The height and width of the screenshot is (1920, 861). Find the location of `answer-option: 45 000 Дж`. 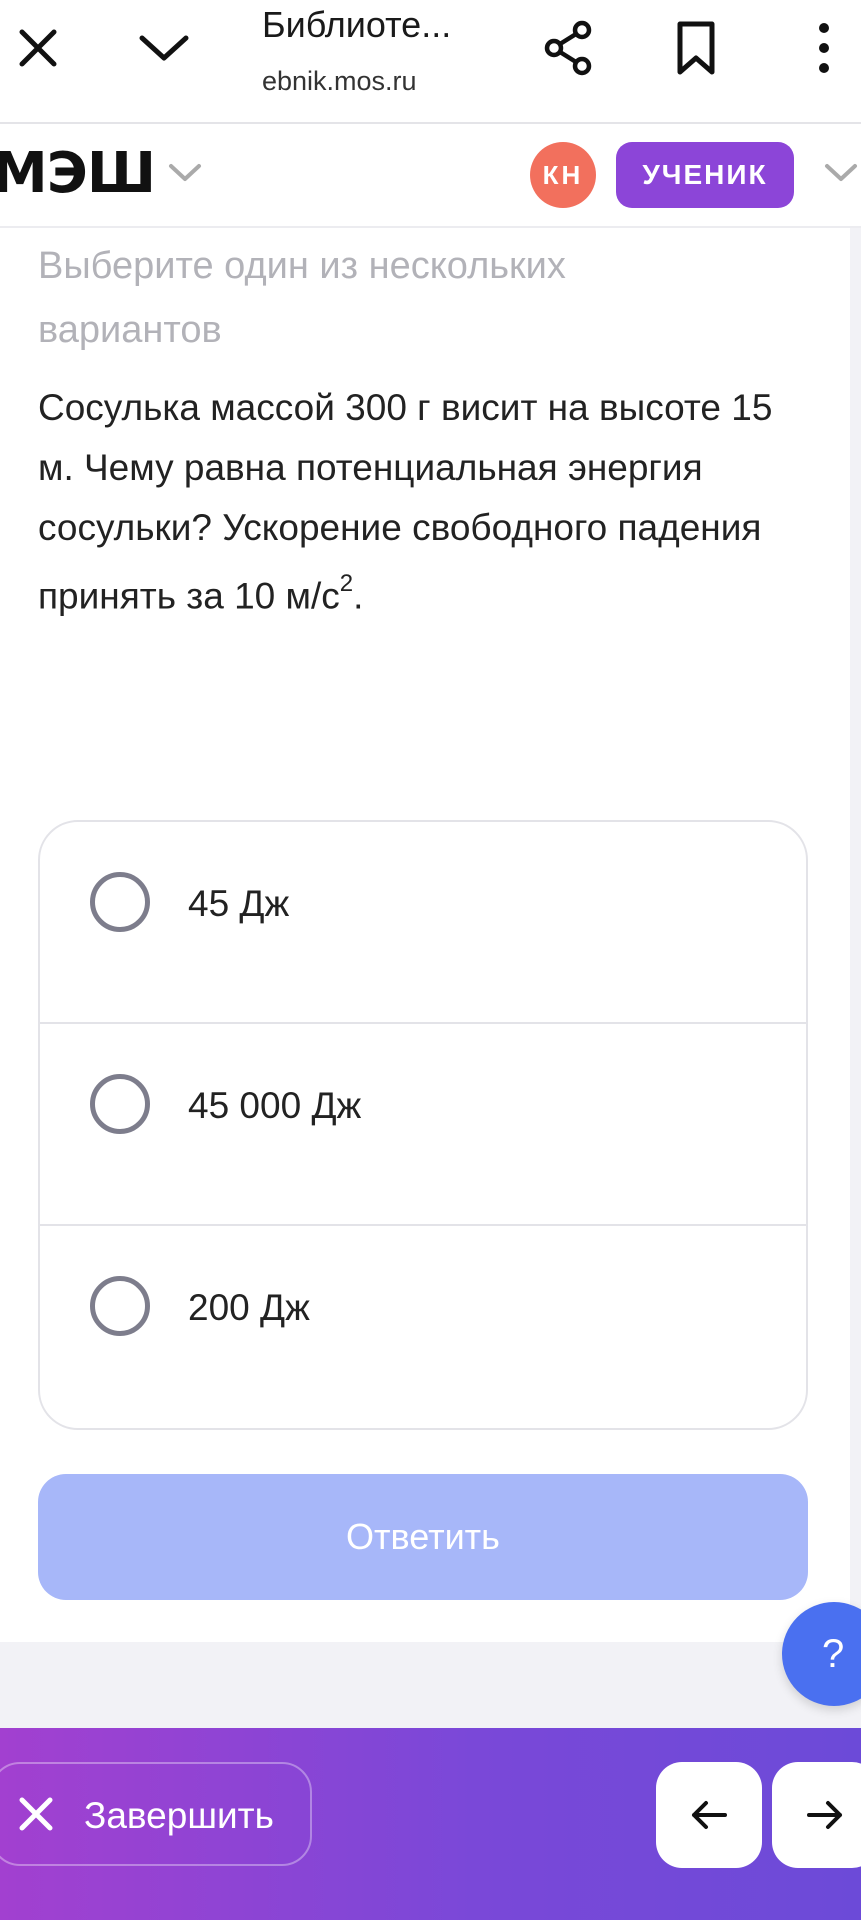

answer-option: 45 000 Дж is located at coordinates (423, 1125).